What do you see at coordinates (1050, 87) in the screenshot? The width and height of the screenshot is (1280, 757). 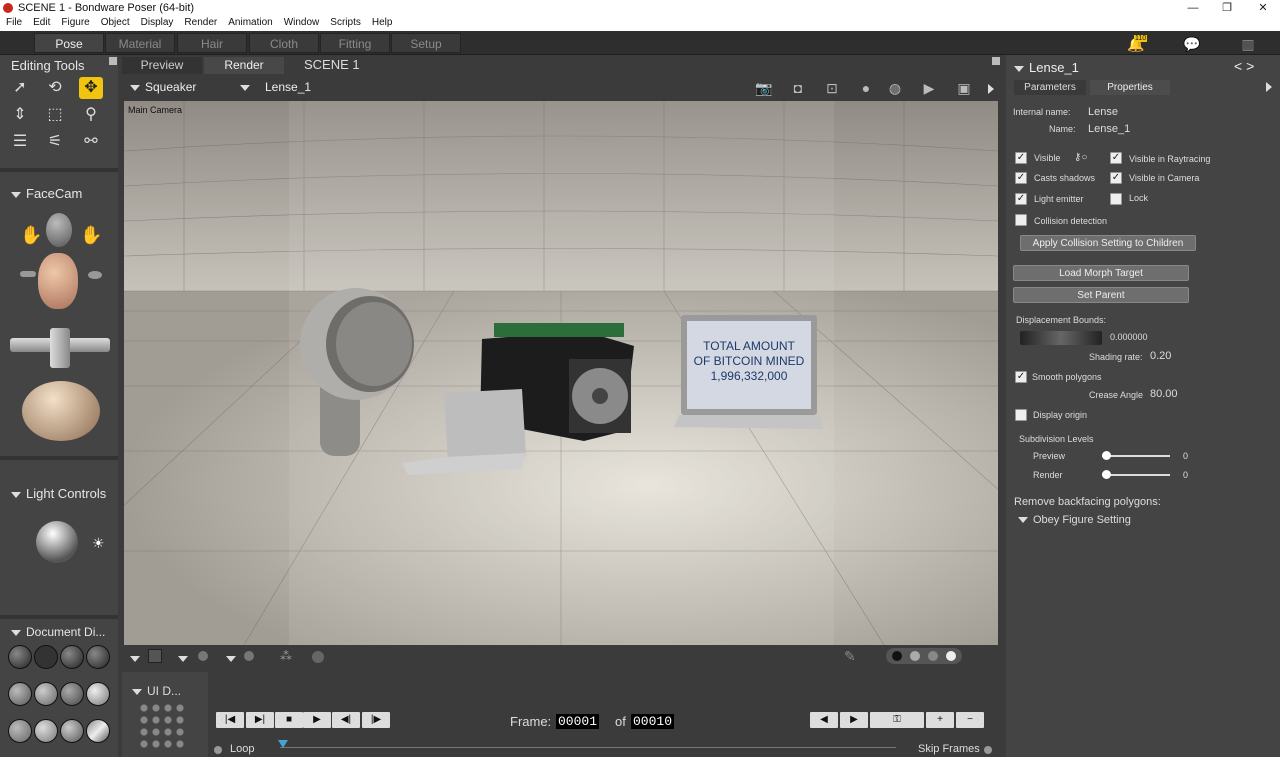 I see `tab-parameters: Parameters` at bounding box center [1050, 87].